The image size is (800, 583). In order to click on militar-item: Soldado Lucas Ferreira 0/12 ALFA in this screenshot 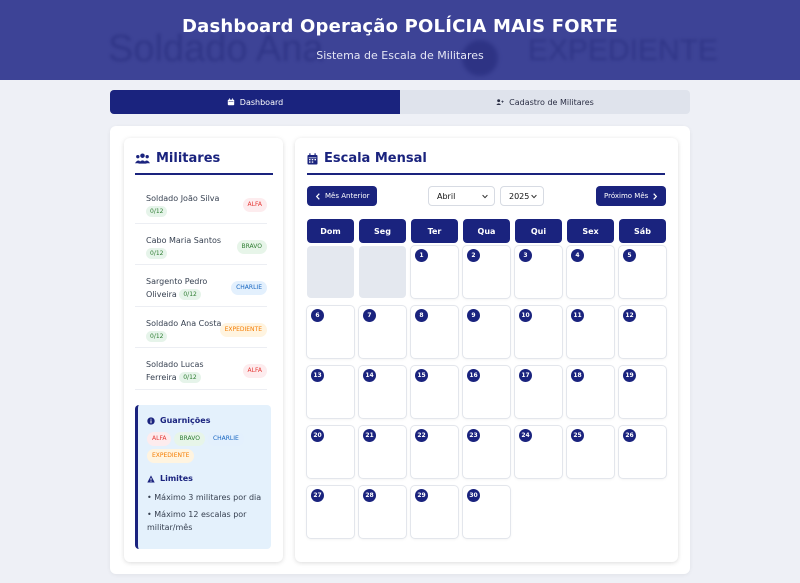, I will do `click(201, 369)`.